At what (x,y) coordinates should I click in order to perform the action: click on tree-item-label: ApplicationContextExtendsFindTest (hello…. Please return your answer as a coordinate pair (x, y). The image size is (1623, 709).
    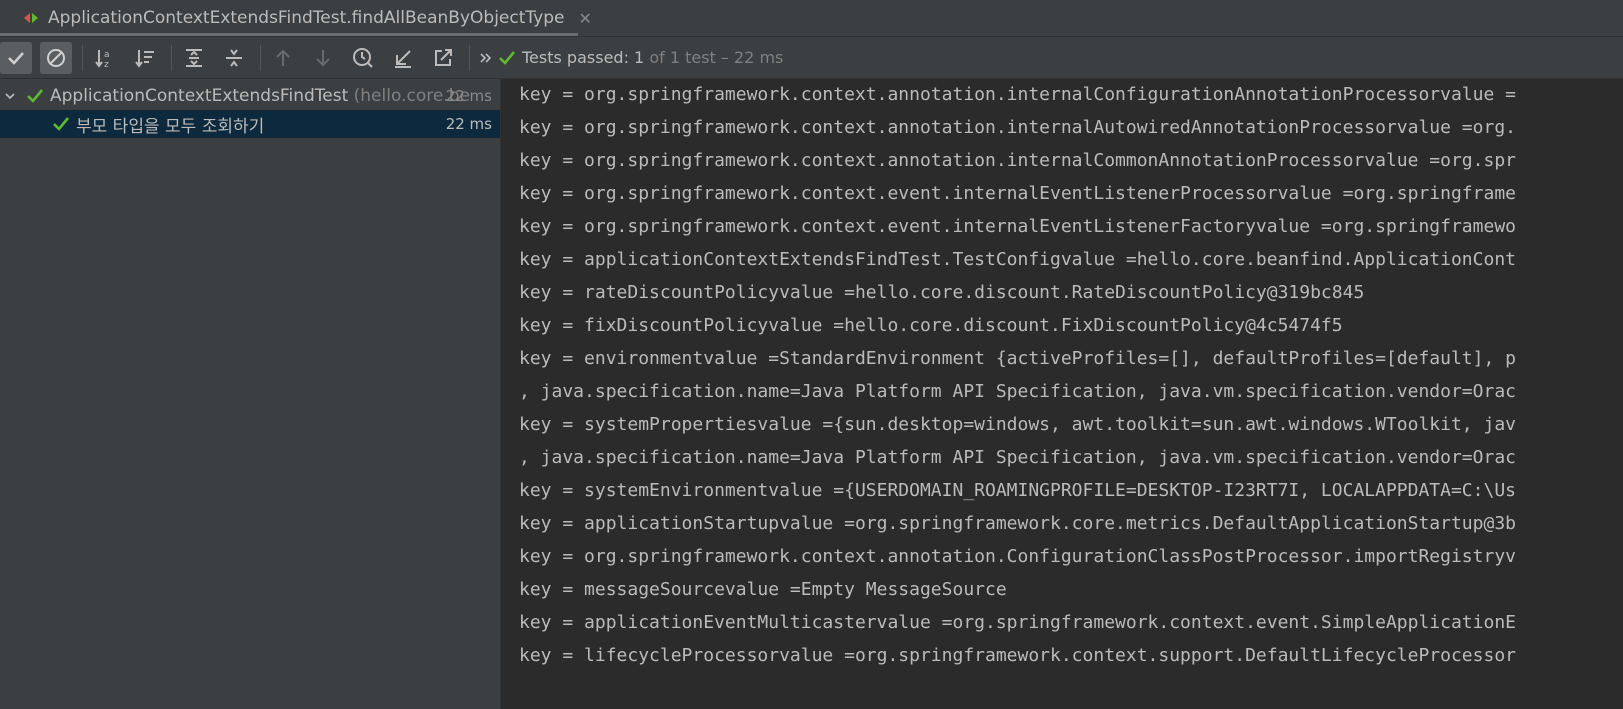
    Looking at the image, I should click on (260, 96).